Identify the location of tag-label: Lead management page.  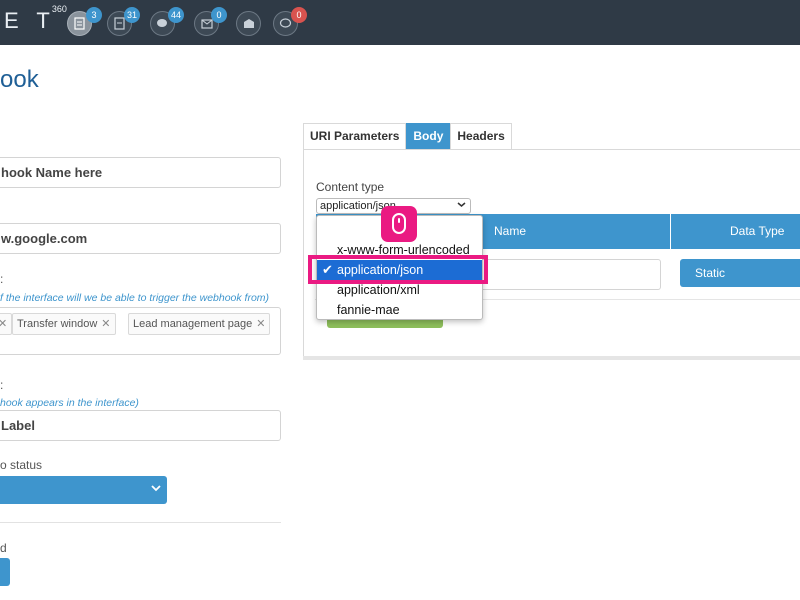
(193, 324).